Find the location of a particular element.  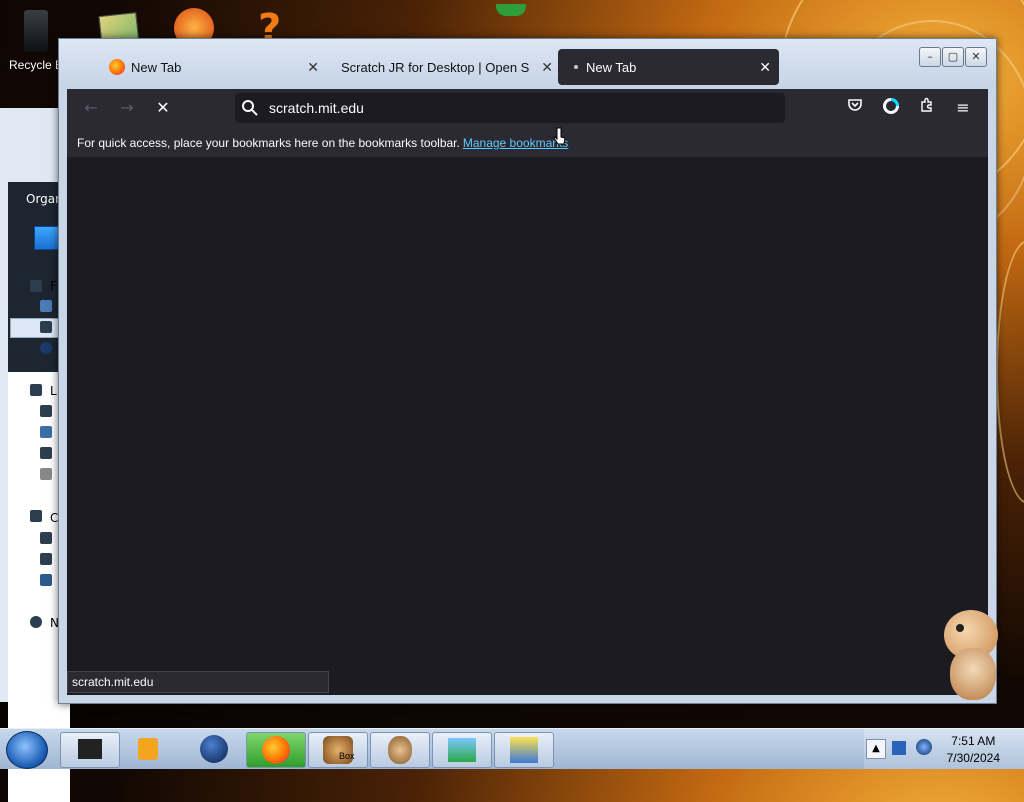

network-icon is located at coordinates (36, 622).